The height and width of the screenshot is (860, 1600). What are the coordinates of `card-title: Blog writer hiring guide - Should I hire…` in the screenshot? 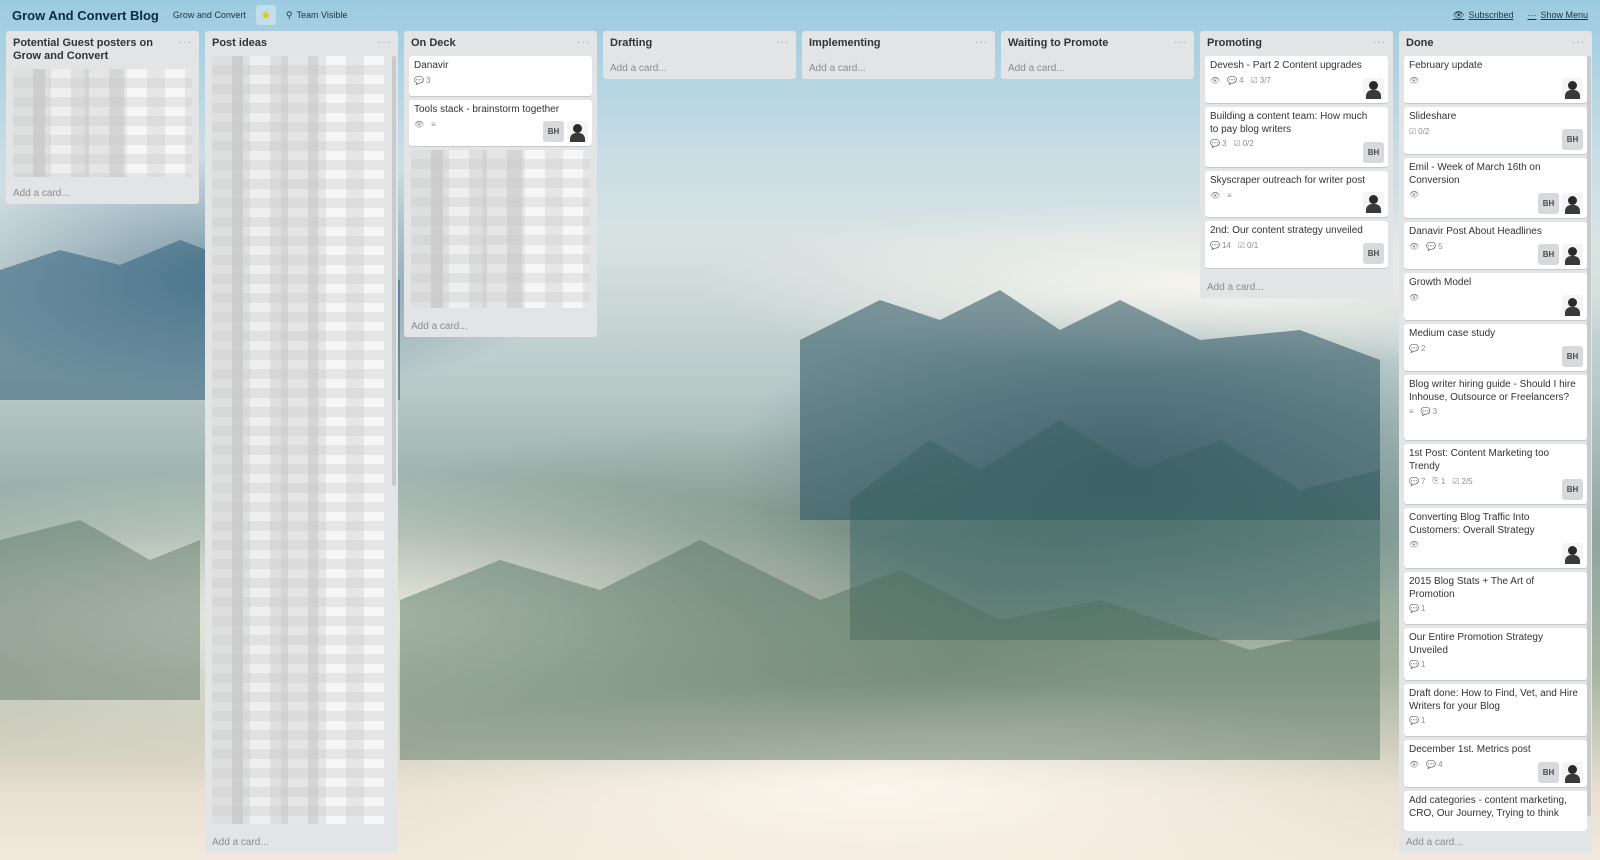 It's located at (1492, 391).